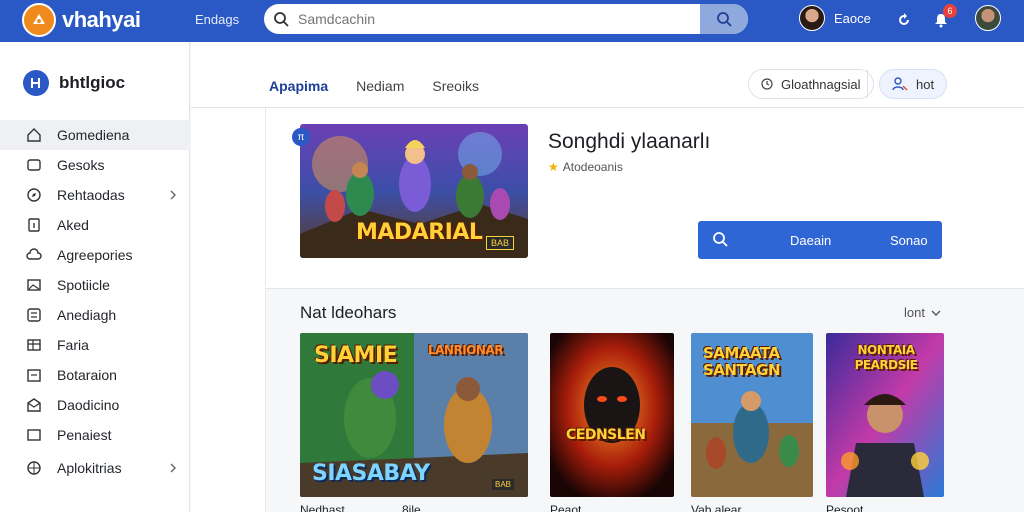 This screenshot has width=1024, height=512. I want to click on brand-icon, so click(36, 83).